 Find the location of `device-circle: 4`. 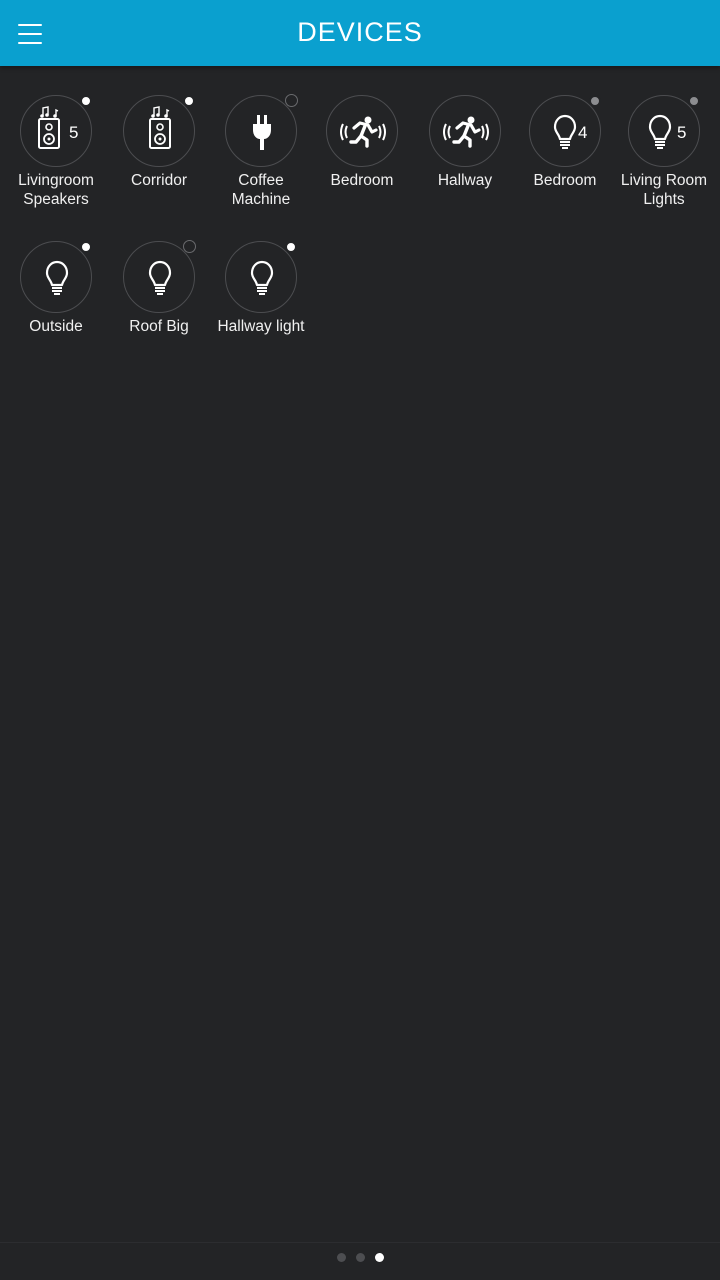

device-circle: 4 is located at coordinates (565, 131).